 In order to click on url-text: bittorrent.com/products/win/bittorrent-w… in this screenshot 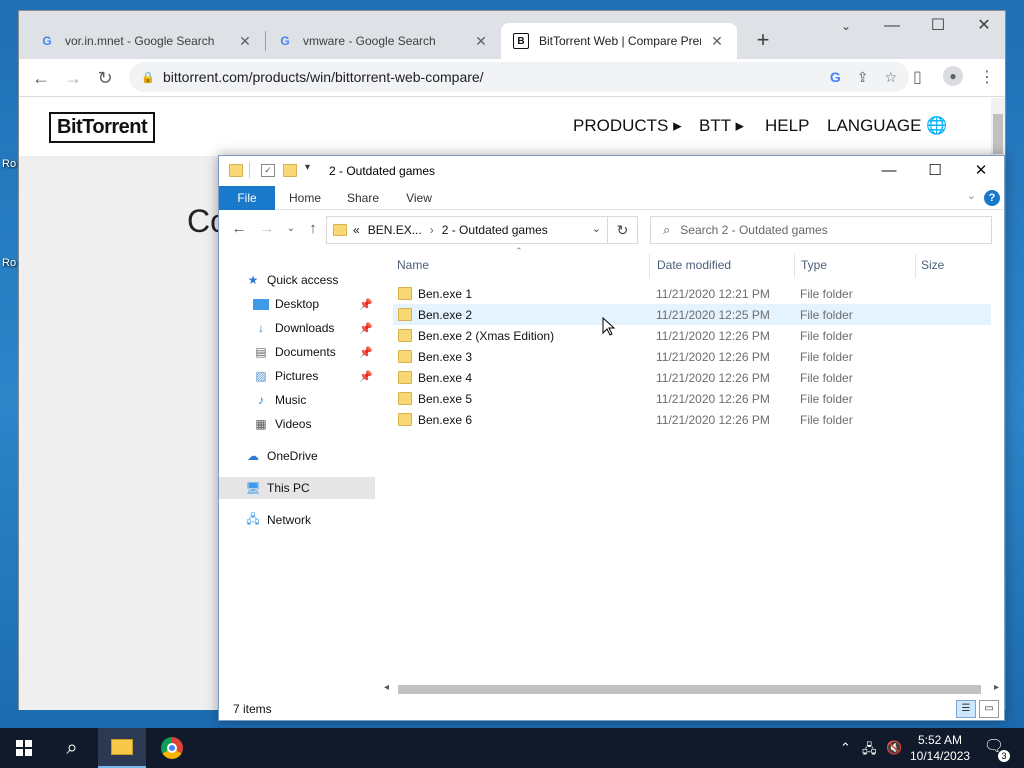, I will do `click(488, 77)`.